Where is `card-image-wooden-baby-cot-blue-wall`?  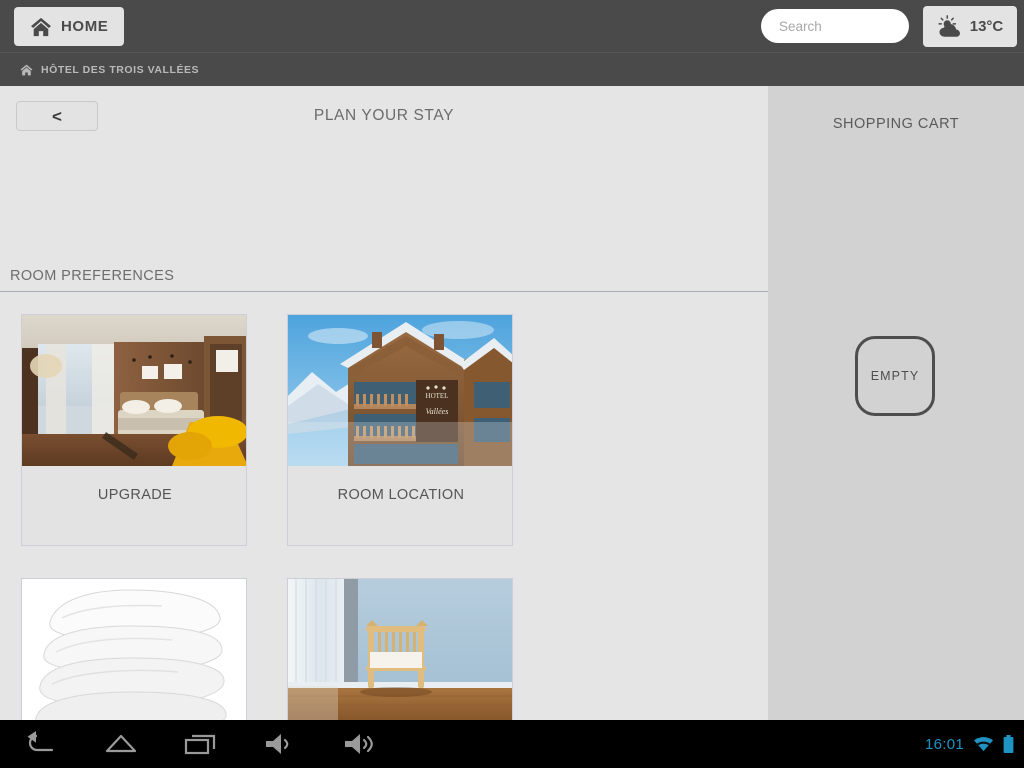
card-image-wooden-baby-cot-blue-wall is located at coordinates (400, 649).